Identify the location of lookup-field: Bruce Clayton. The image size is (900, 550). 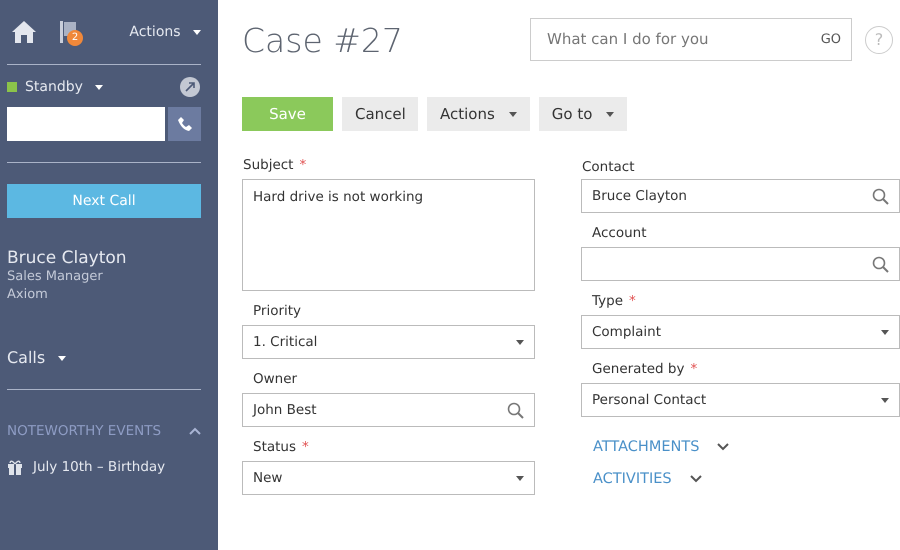
(740, 196).